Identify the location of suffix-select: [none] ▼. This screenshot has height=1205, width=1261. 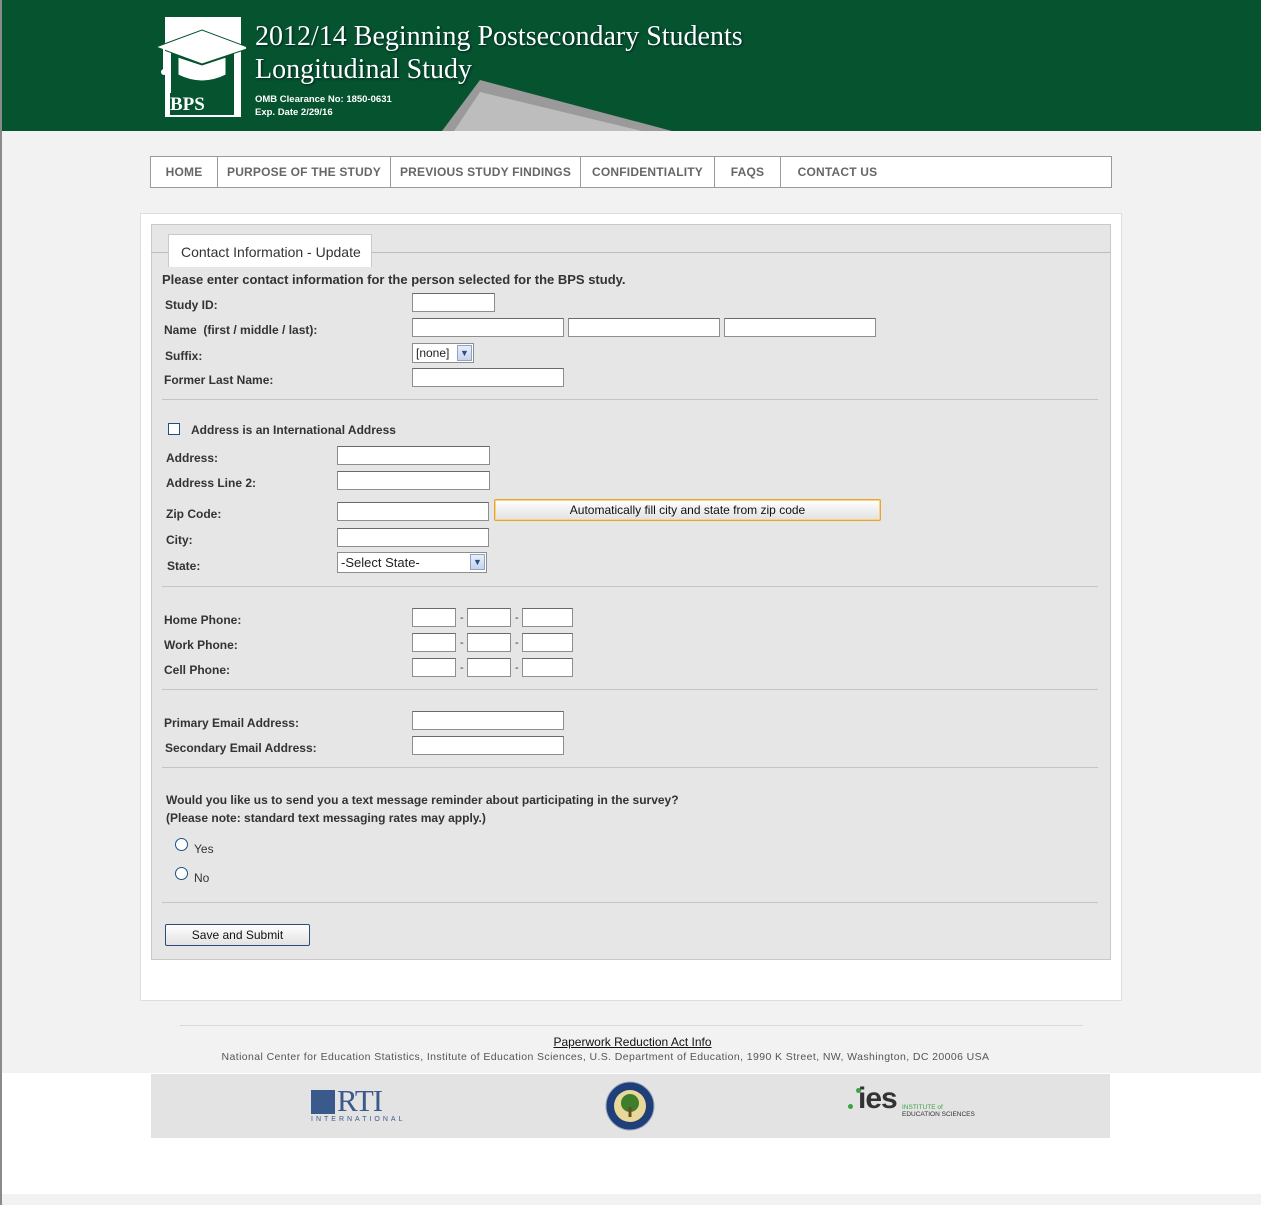
(443, 353).